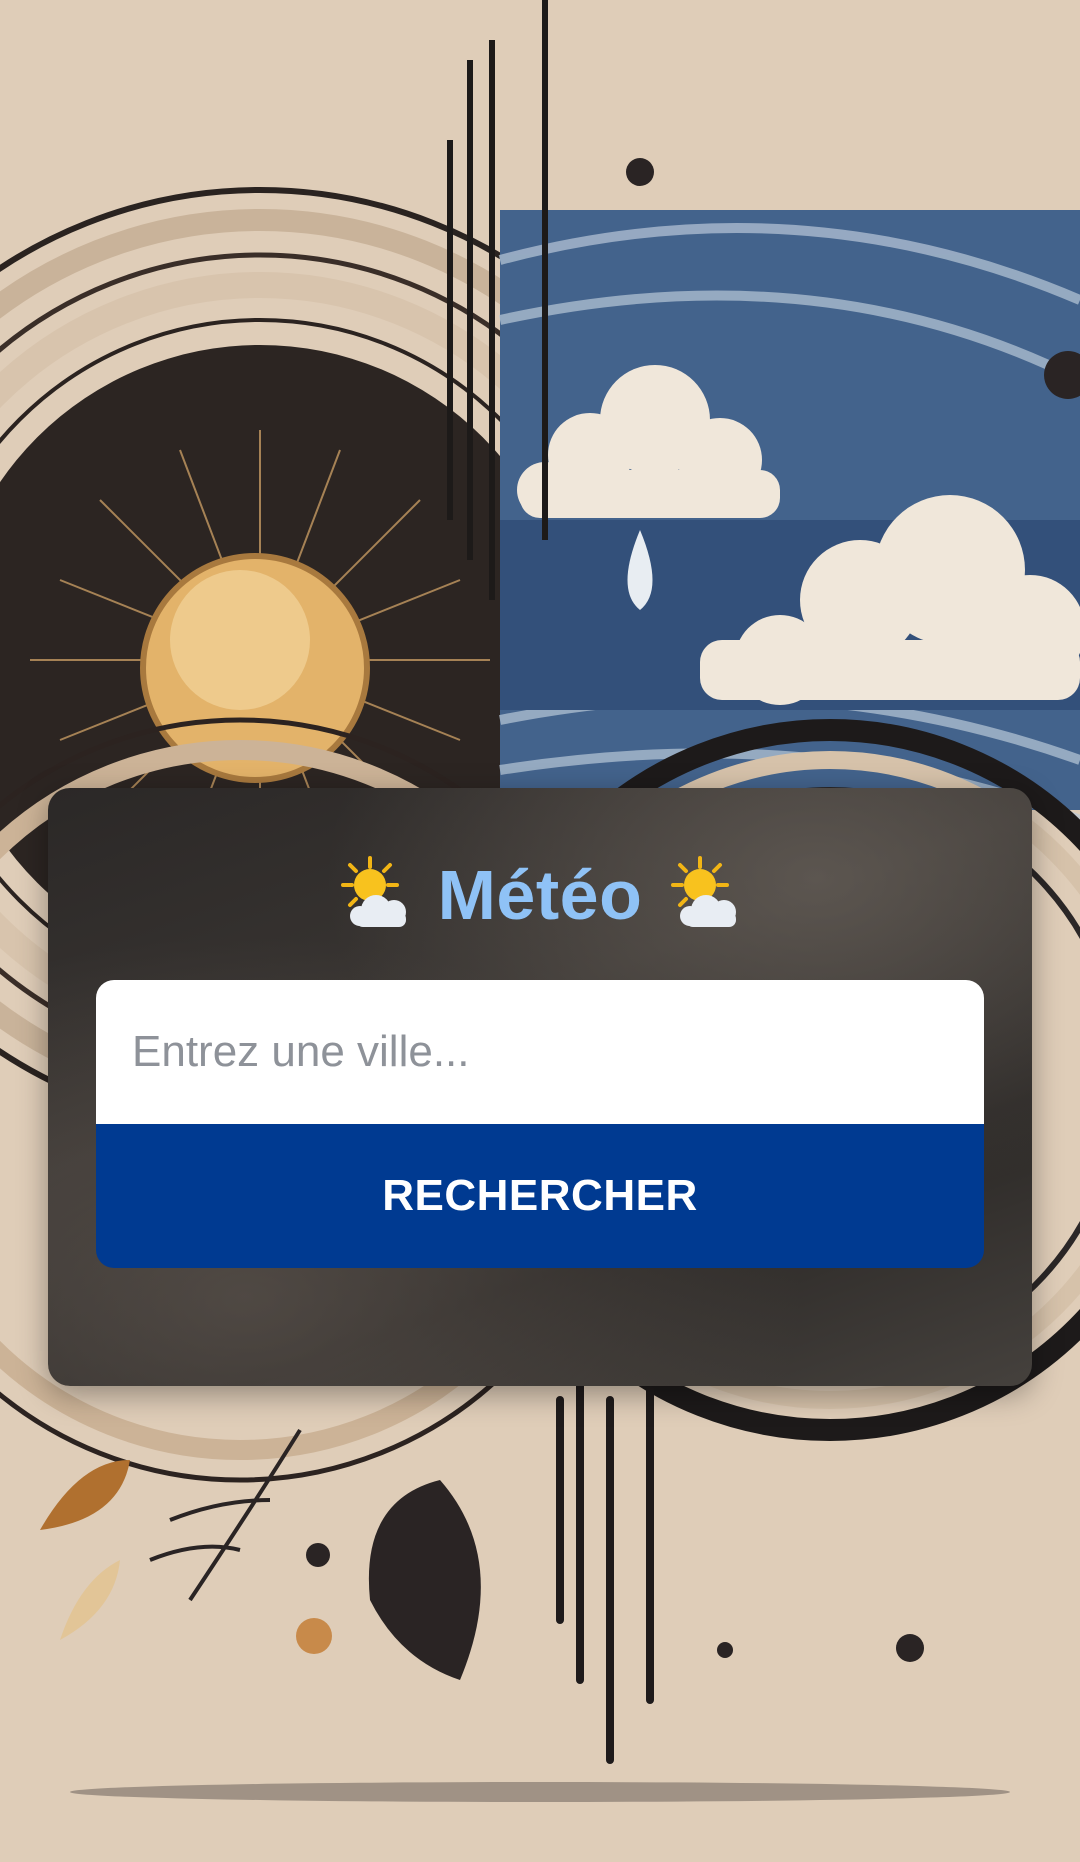 The height and width of the screenshot is (1862, 1080). I want to click on app-header: Météo, so click(540, 895).